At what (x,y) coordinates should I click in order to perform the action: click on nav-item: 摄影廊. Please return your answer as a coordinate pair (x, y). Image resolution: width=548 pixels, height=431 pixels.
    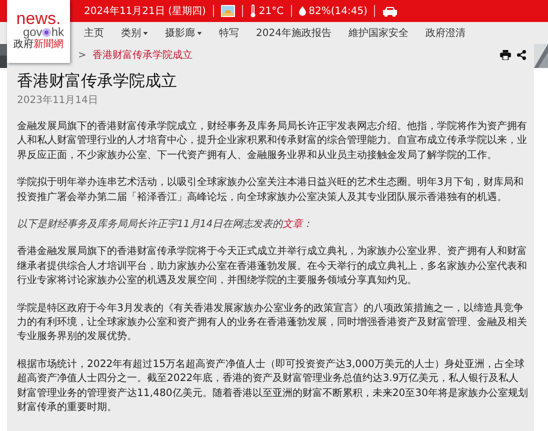
    Looking at the image, I should click on (183, 33).